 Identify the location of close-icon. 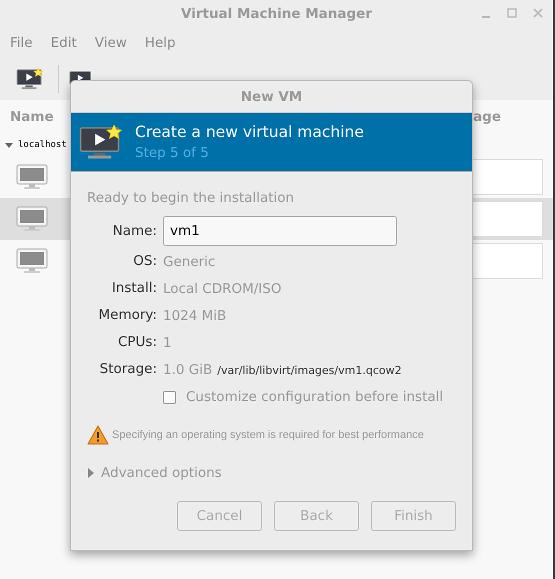
(538, 13).